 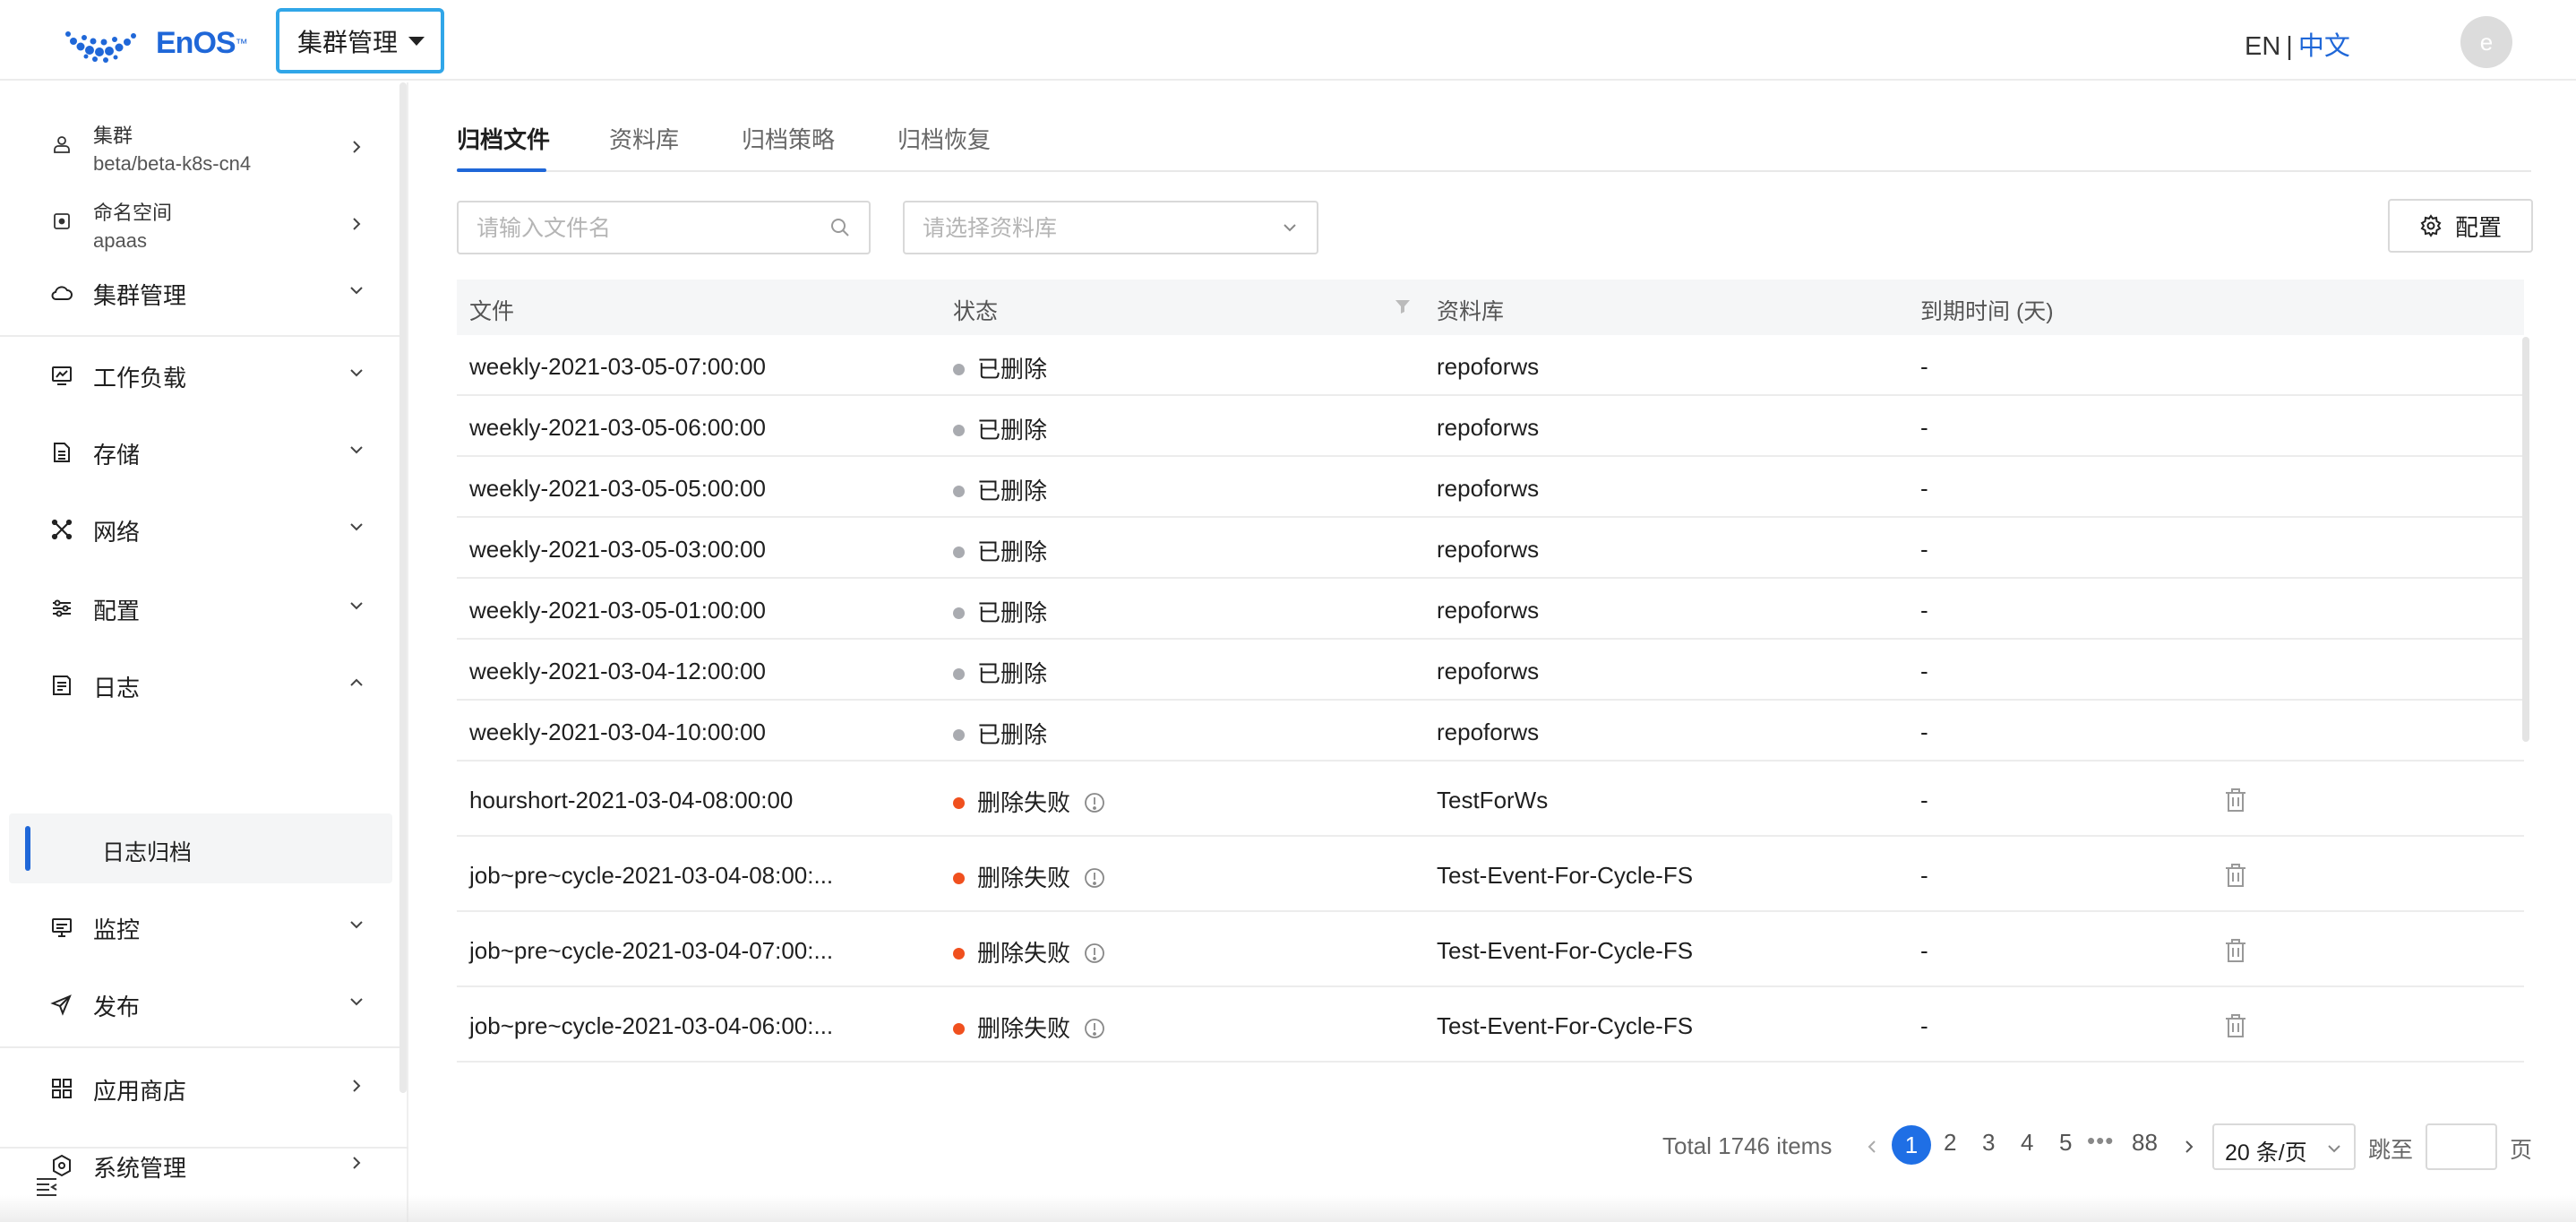 What do you see at coordinates (944, 138) in the screenshot?
I see `tab-archive-restore: 归档恢复` at bounding box center [944, 138].